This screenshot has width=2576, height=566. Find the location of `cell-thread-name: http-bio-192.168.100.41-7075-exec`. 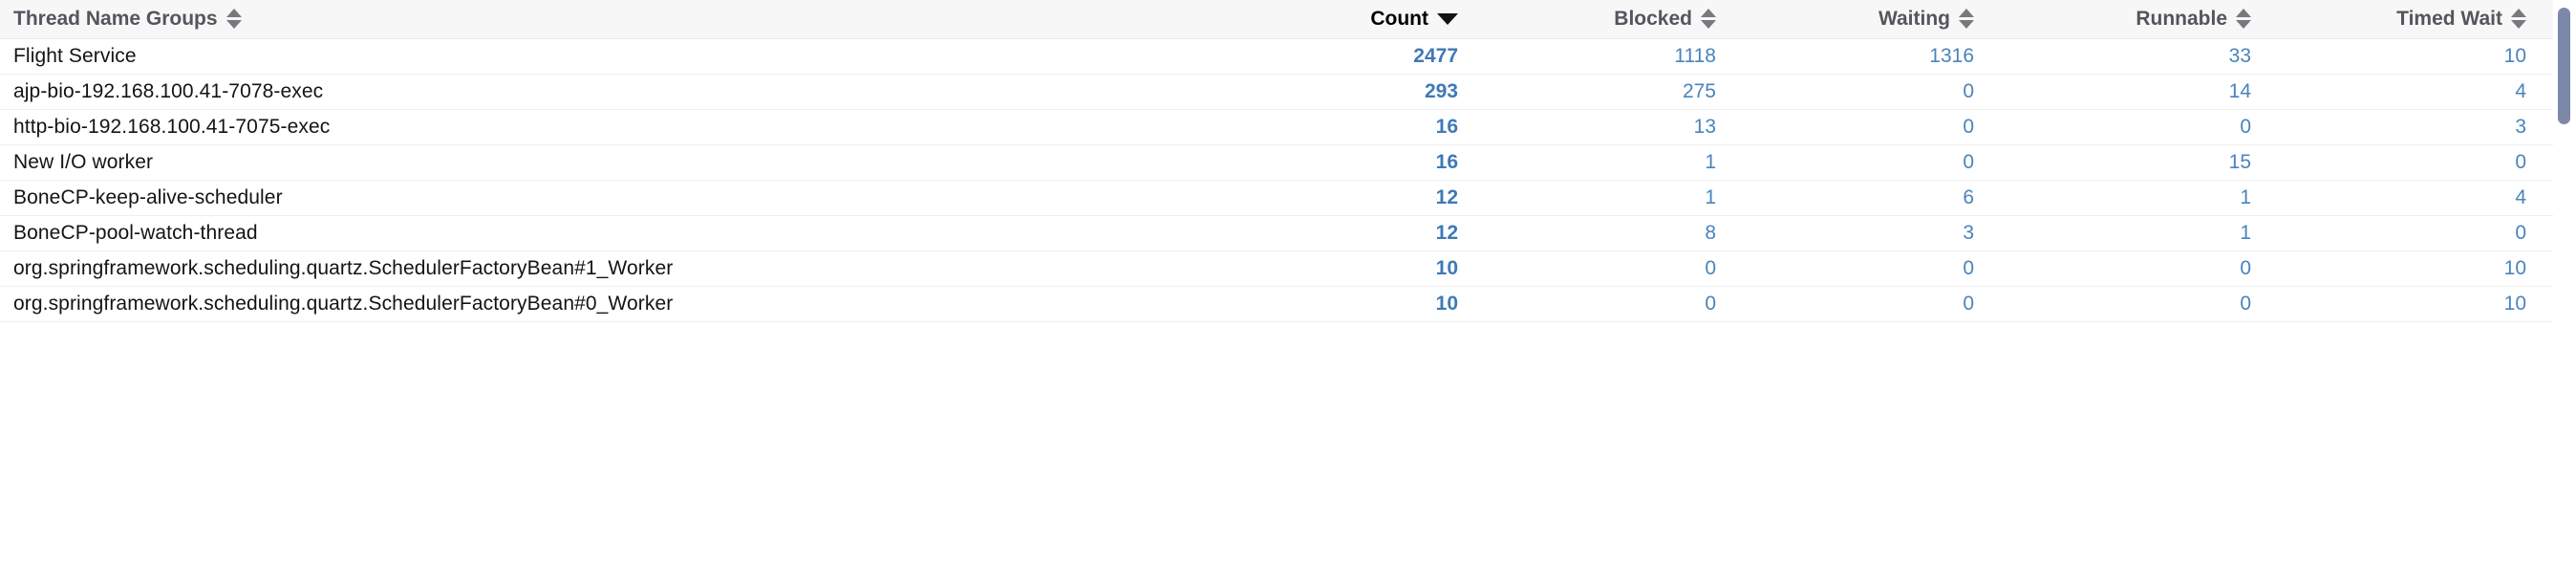

cell-thread-name: http-bio-192.168.100.41-7075-exec is located at coordinates (592, 127).